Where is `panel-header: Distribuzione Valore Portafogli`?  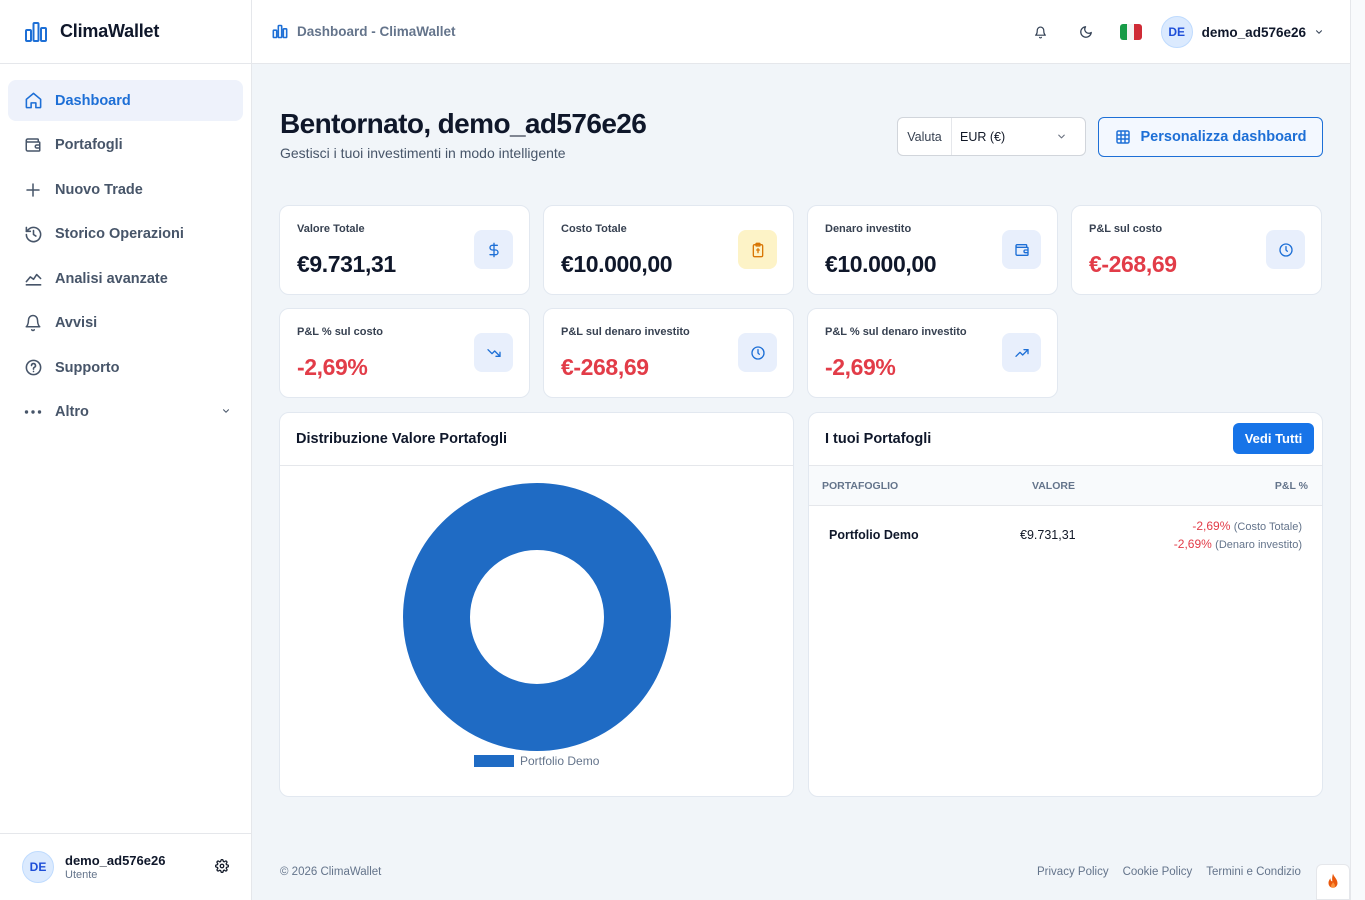
panel-header: Distribuzione Valore Portafogli is located at coordinates (536, 439).